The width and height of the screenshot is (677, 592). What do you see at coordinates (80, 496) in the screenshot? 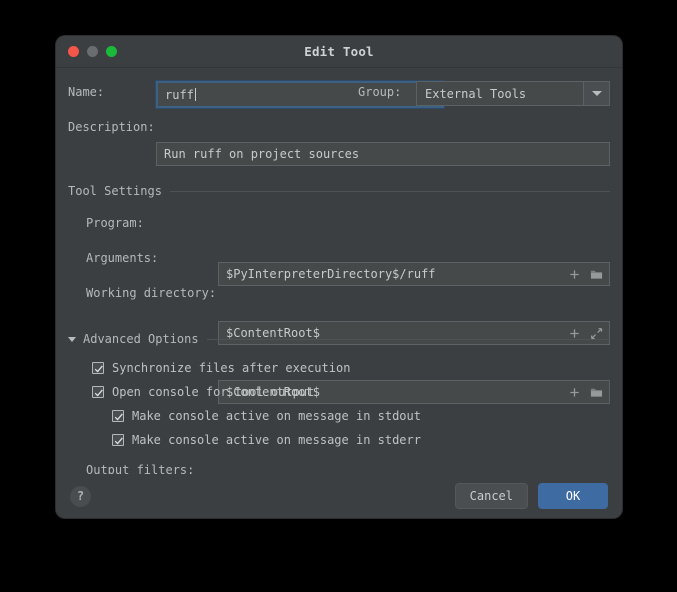
I see `help-button: ?` at bounding box center [80, 496].